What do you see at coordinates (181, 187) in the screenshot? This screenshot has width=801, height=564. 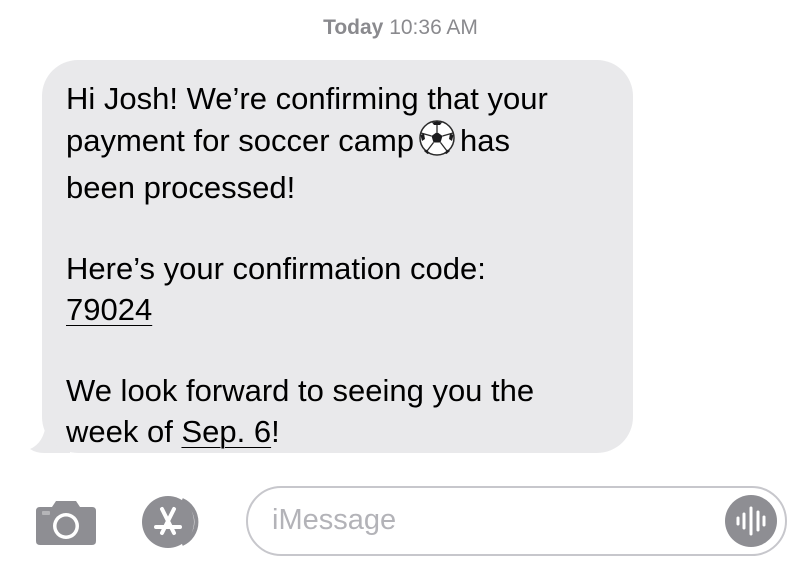 I see `message-line-3: been processed!` at bounding box center [181, 187].